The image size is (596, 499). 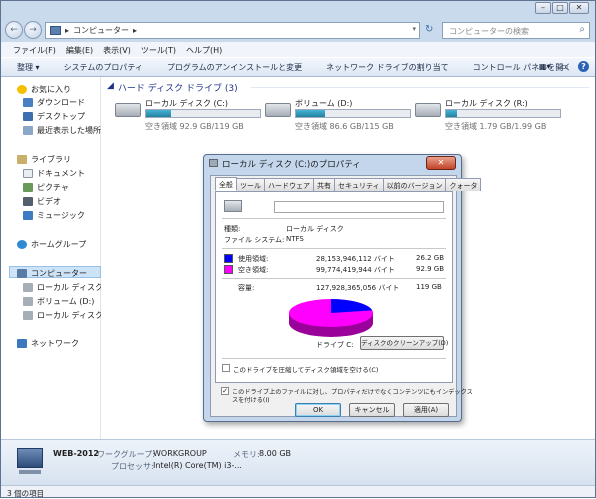 I want to click on tab-tools: ツール, so click(x=250, y=184).